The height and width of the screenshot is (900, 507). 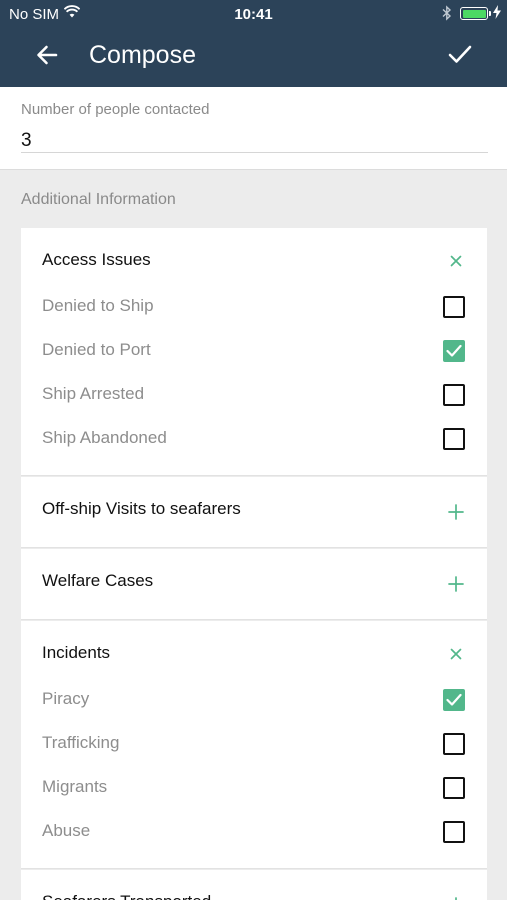 I want to click on section-off-ship-visits-header: Off-ship Visits to seafarers, so click(x=254, y=507).